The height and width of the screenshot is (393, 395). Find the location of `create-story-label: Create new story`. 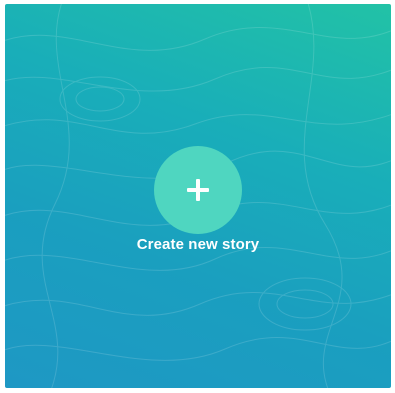

create-story-label: Create new story is located at coordinates (198, 244).